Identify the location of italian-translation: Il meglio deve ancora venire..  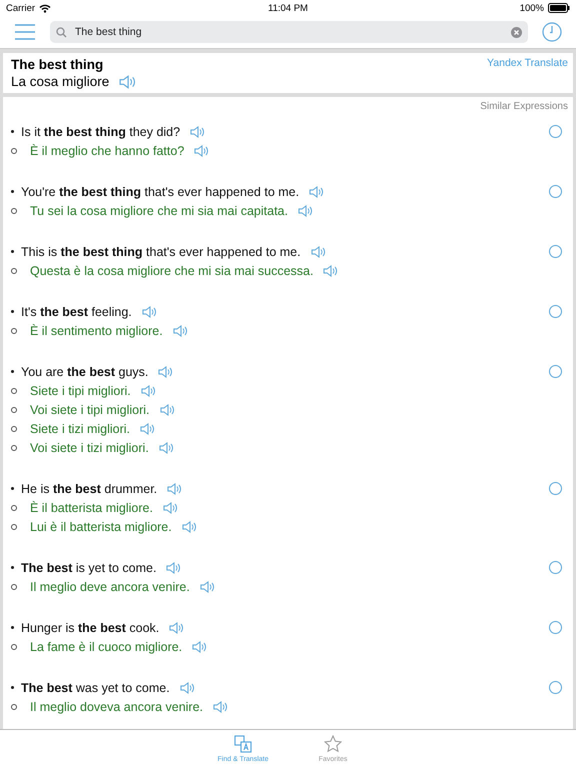
(110, 587).